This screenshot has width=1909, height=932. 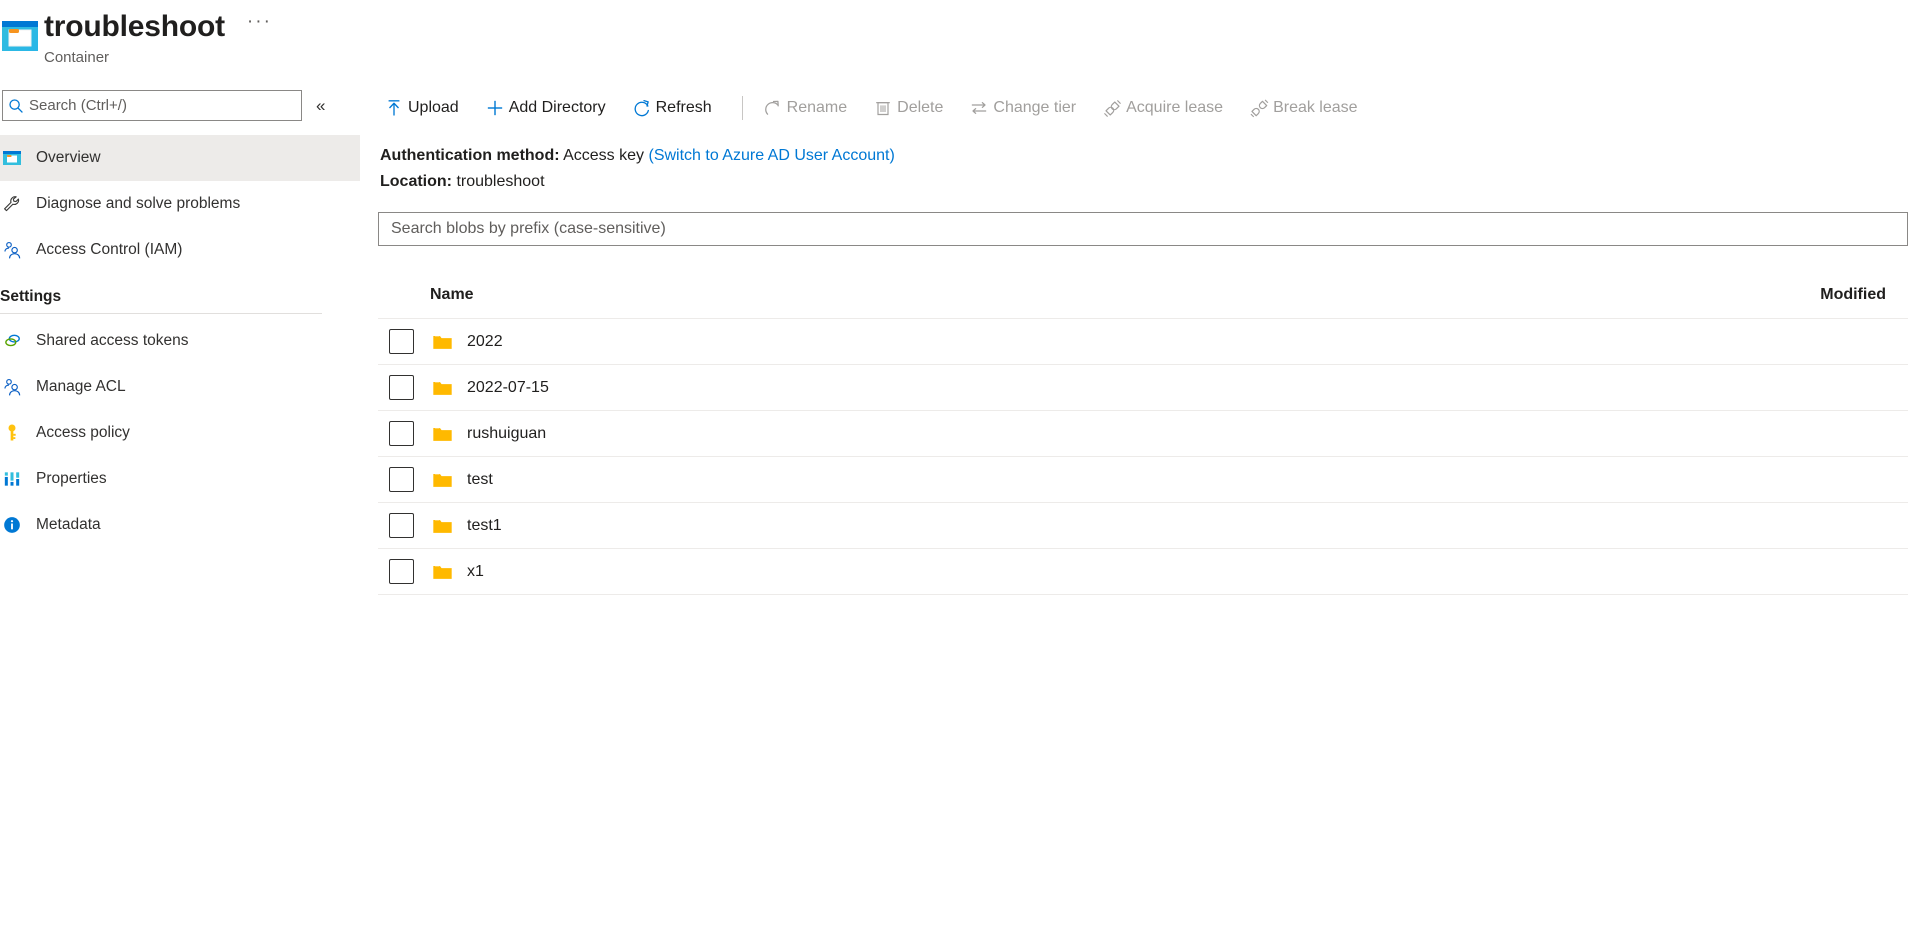 I want to click on sidebar-item-label: Properties, so click(x=71, y=478).